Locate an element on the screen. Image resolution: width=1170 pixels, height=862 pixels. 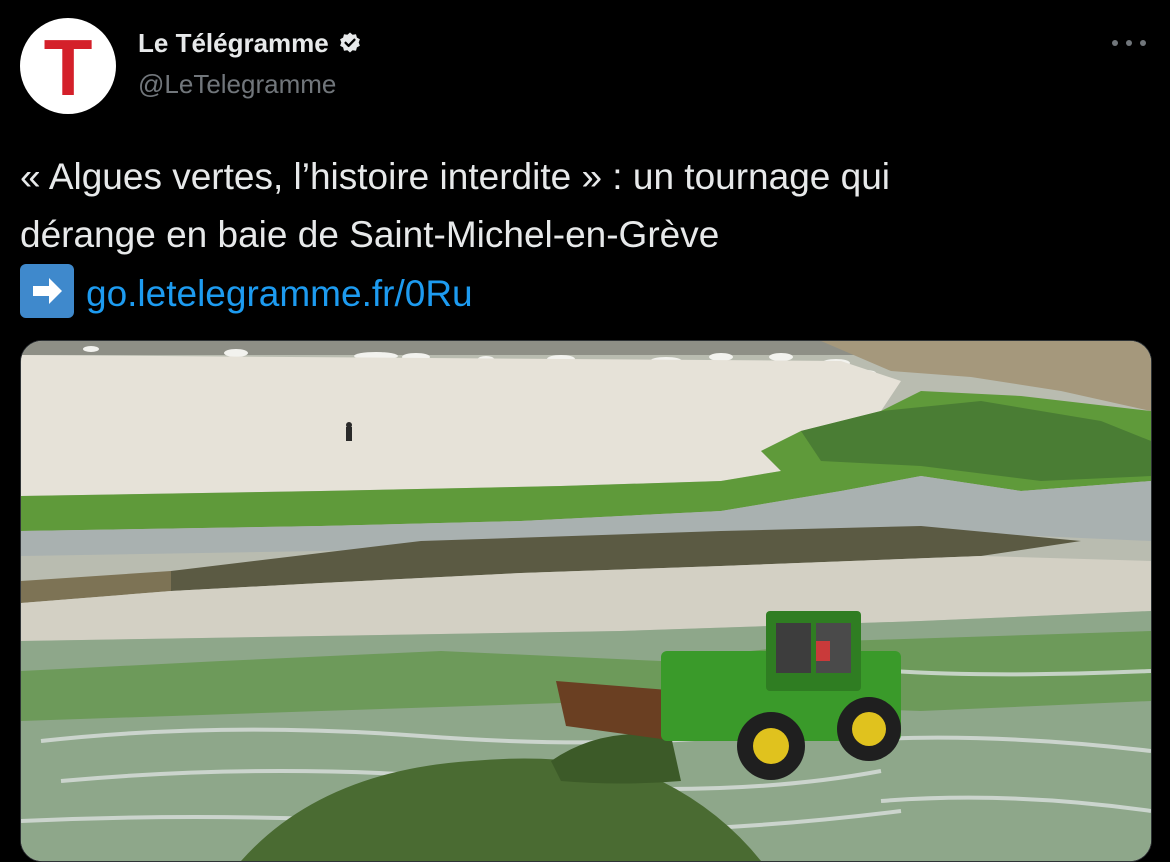
tweet-link-line: go.letelegramme.fr/0Ru is located at coordinates (575, 293).